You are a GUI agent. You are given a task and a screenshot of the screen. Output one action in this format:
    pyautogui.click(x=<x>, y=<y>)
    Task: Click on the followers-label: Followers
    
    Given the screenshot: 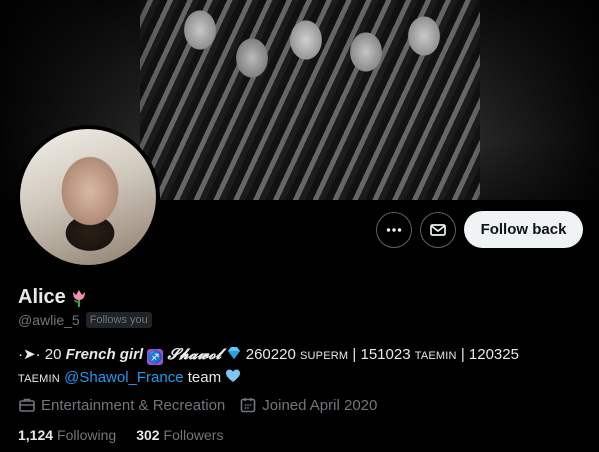 What is the action you would take?
    pyautogui.click(x=193, y=435)
    